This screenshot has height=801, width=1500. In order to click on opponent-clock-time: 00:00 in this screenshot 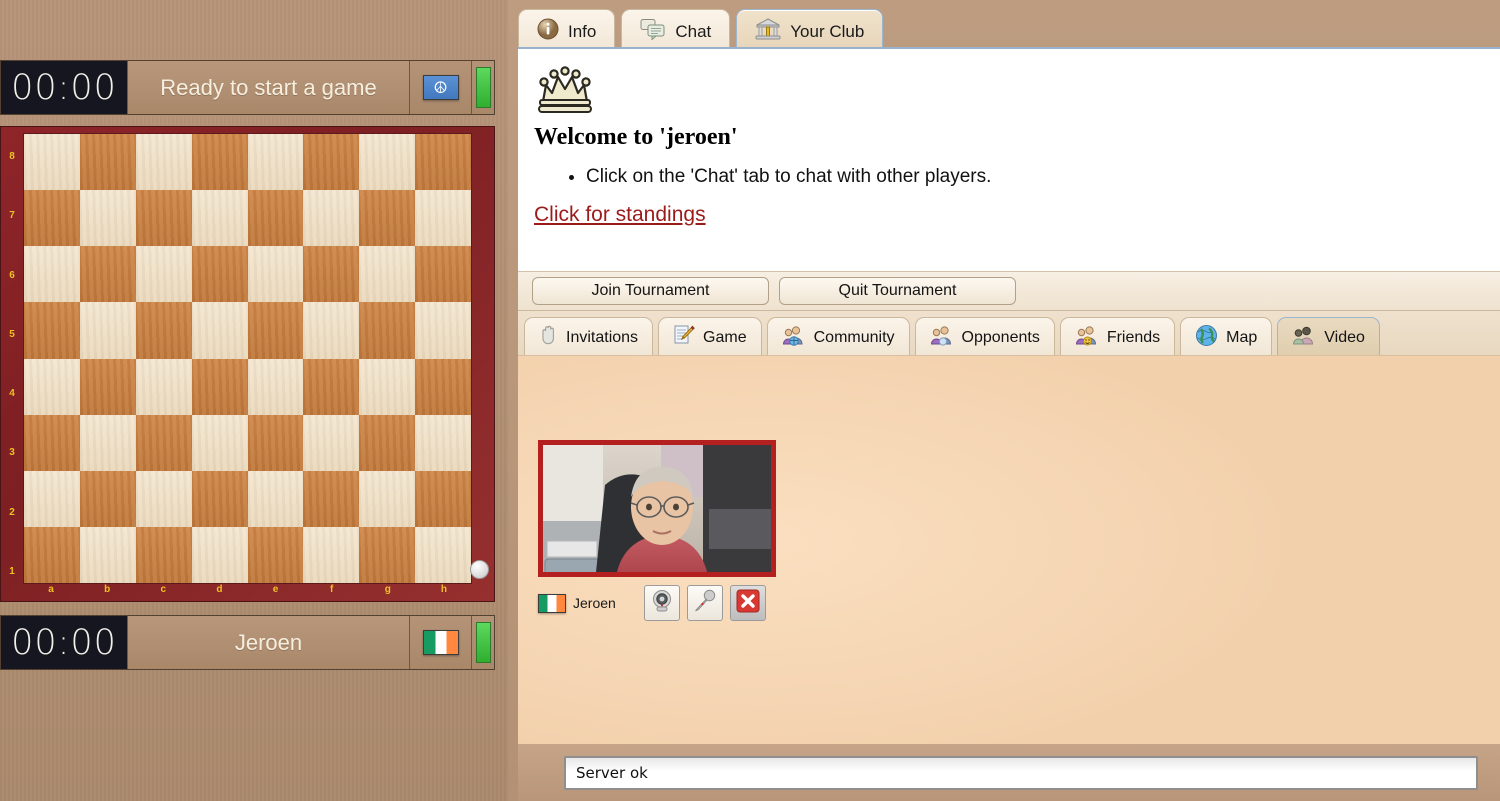, I will do `click(64, 87)`.